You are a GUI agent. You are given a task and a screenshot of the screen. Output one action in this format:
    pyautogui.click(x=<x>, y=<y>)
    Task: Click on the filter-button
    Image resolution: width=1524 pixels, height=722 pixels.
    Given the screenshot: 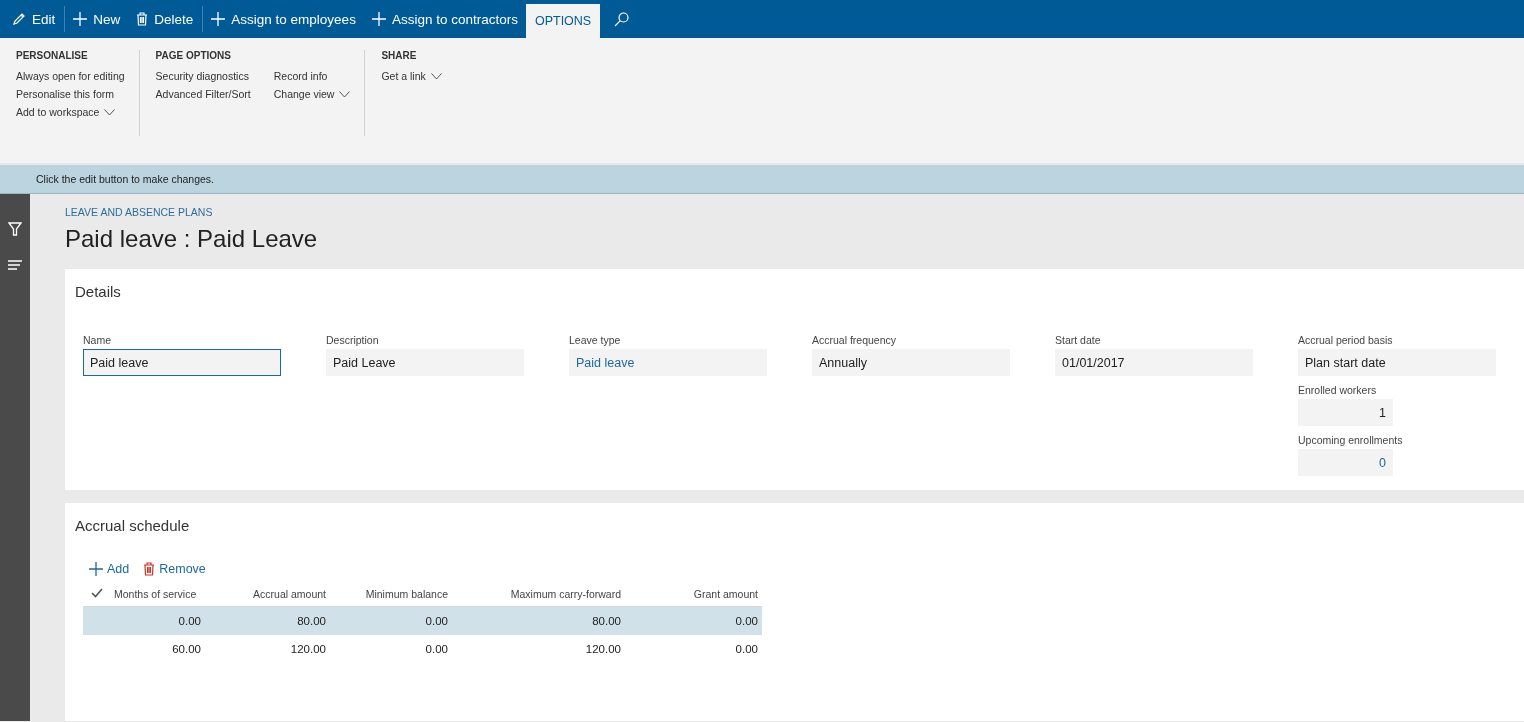 What is the action you would take?
    pyautogui.click(x=15, y=229)
    